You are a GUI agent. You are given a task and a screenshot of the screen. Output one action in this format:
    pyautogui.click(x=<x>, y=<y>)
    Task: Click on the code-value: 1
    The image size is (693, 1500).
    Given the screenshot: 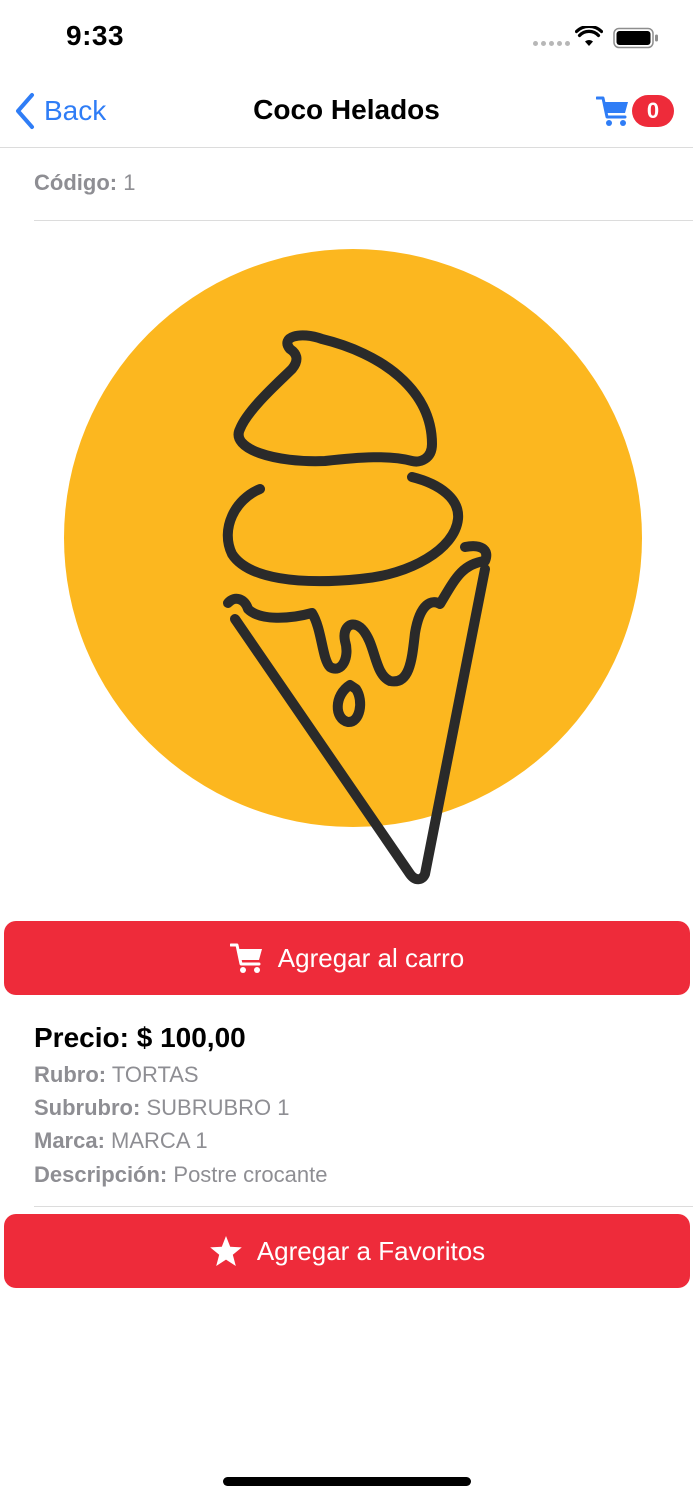 What is the action you would take?
    pyautogui.click(x=129, y=182)
    